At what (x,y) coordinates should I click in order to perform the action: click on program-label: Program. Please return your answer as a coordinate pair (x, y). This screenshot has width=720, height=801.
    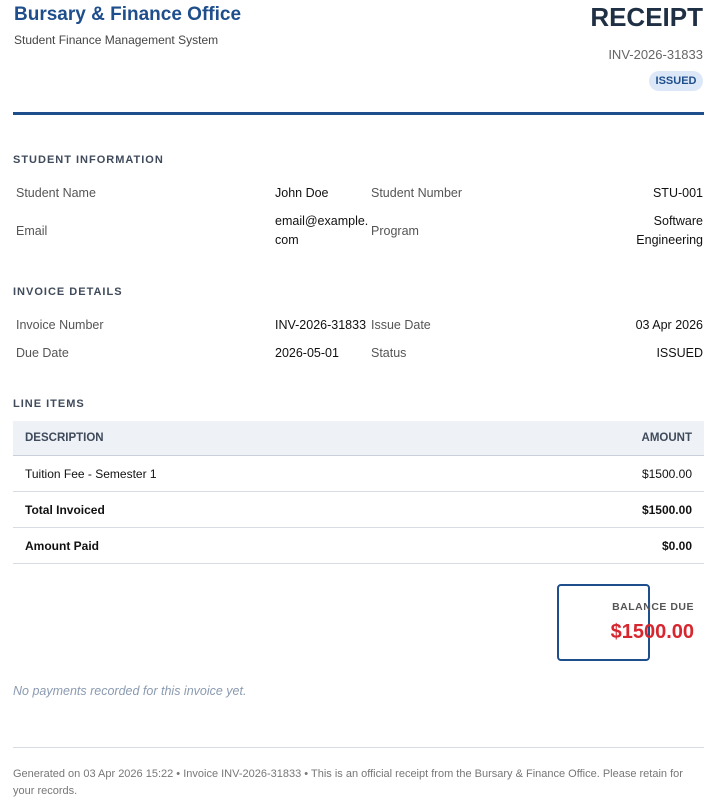
    Looking at the image, I should click on (395, 231).